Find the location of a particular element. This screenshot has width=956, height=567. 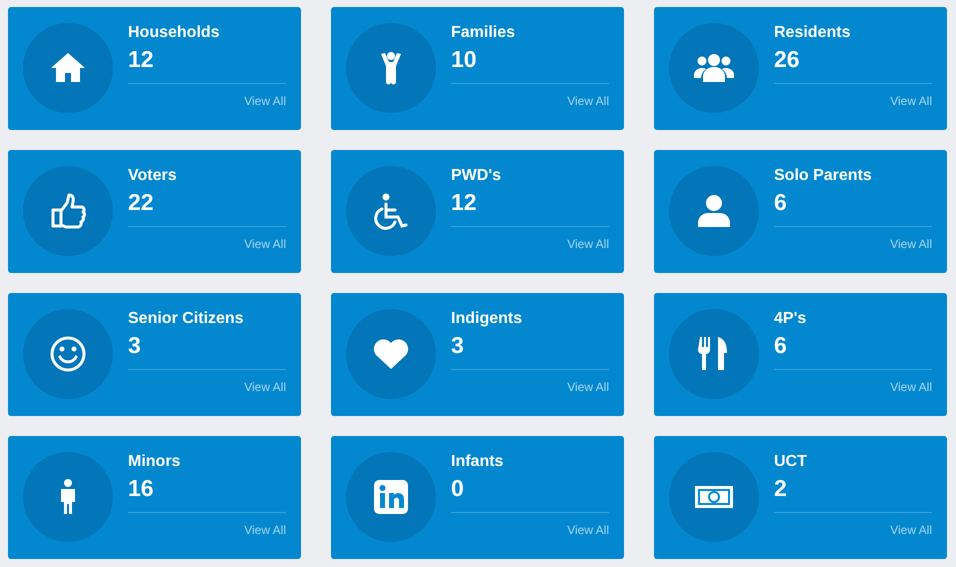

card-title: Indigents is located at coordinates (487, 319).